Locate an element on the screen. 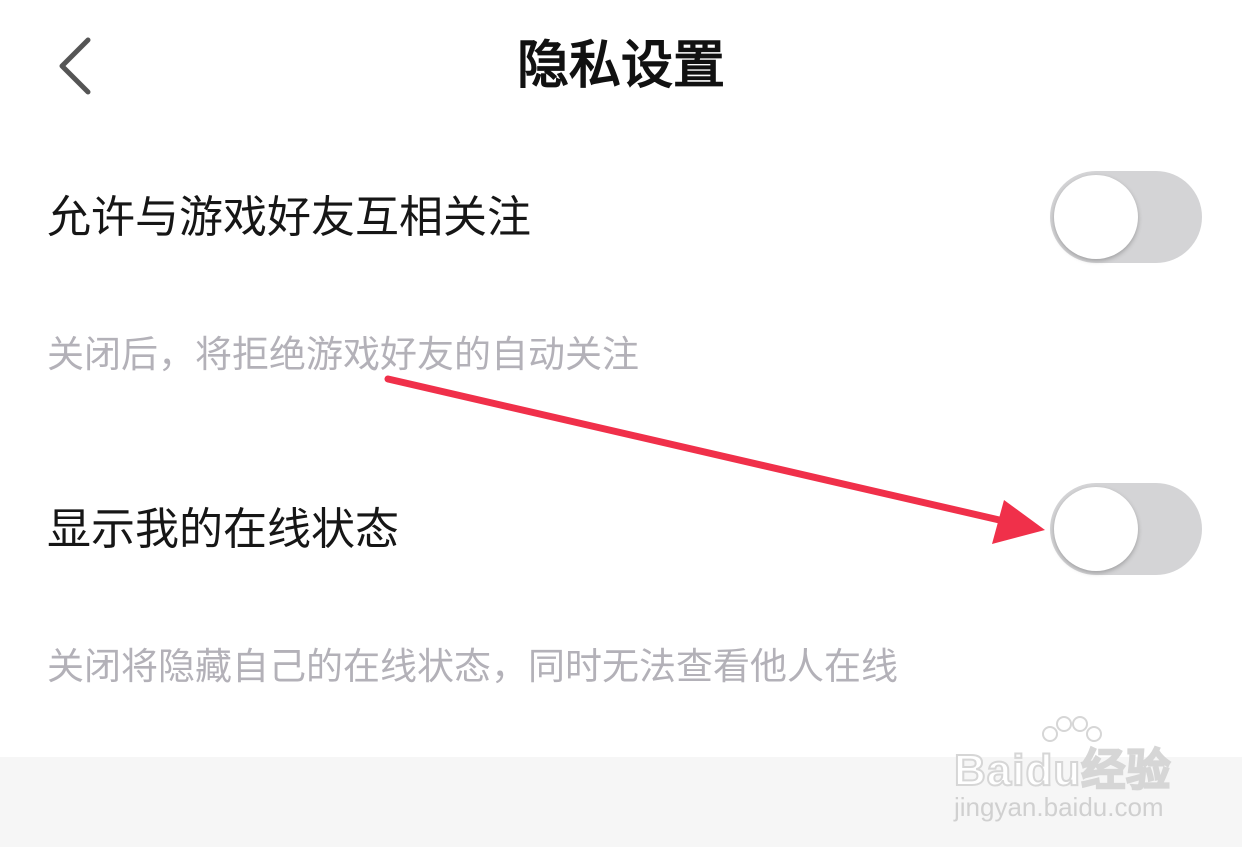 This screenshot has width=1242, height=847. setting-label: 允许与游戏好友互相关注 is located at coordinates (289, 217).